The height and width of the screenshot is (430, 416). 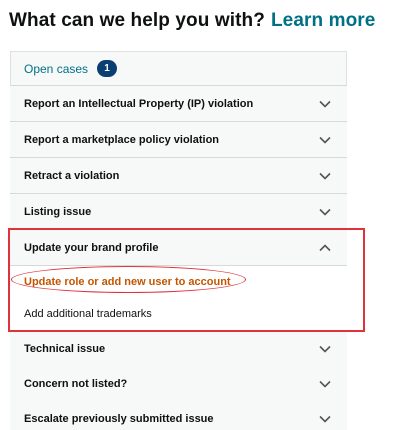 I want to click on topic-listing-issue: Listing issue, so click(x=178, y=212).